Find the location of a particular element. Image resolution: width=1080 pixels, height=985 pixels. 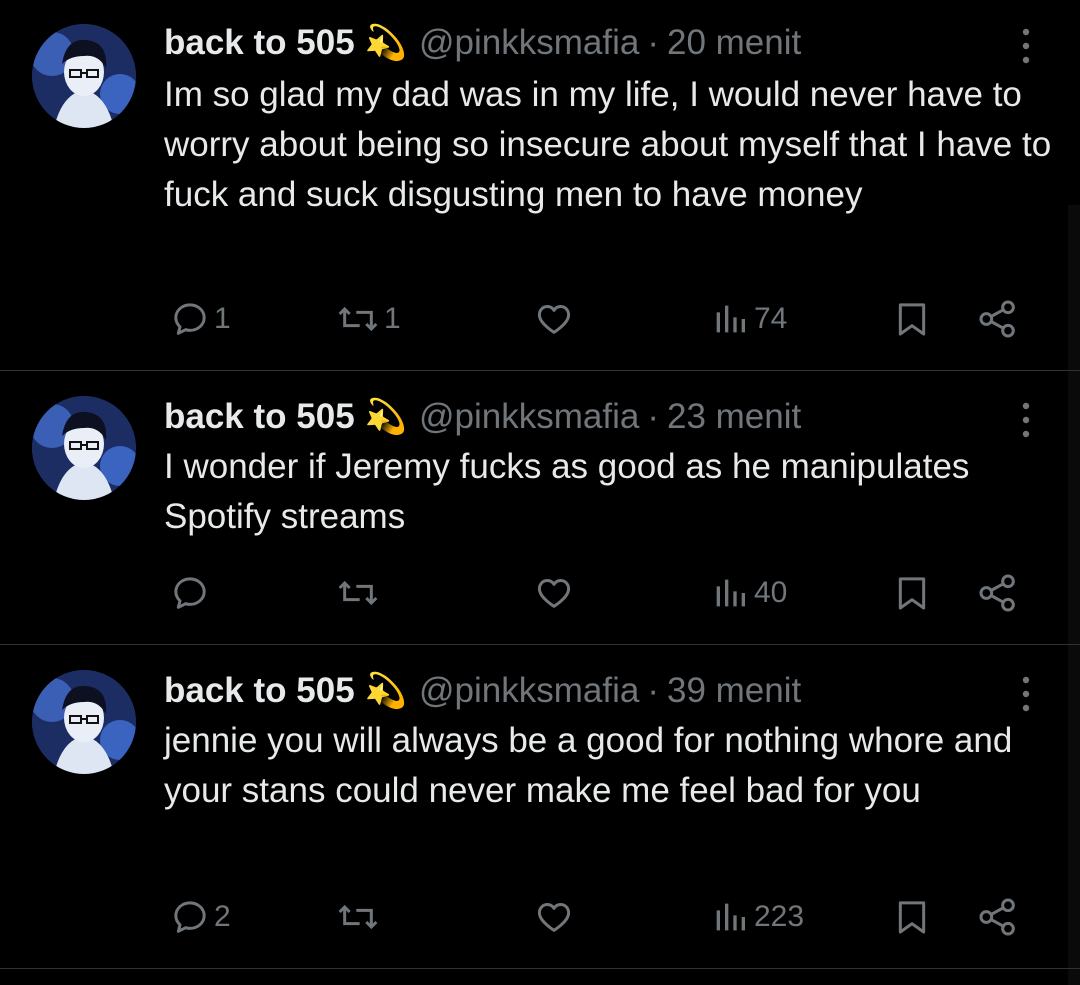

views-button: 74 is located at coordinates (748, 319).